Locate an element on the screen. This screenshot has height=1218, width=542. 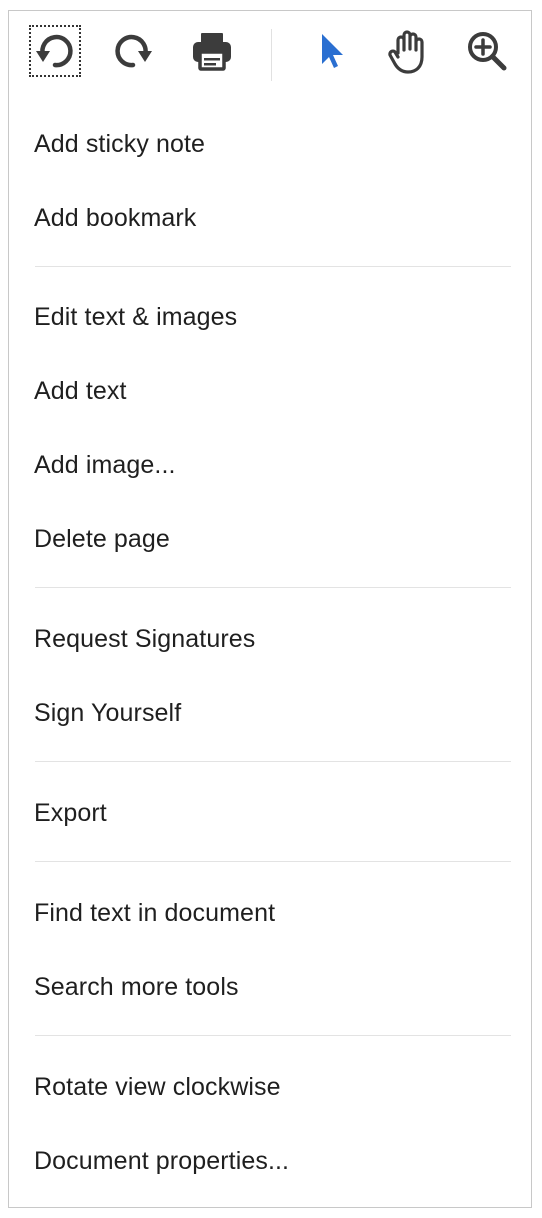
undo-button is located at coordinates (55, 51).